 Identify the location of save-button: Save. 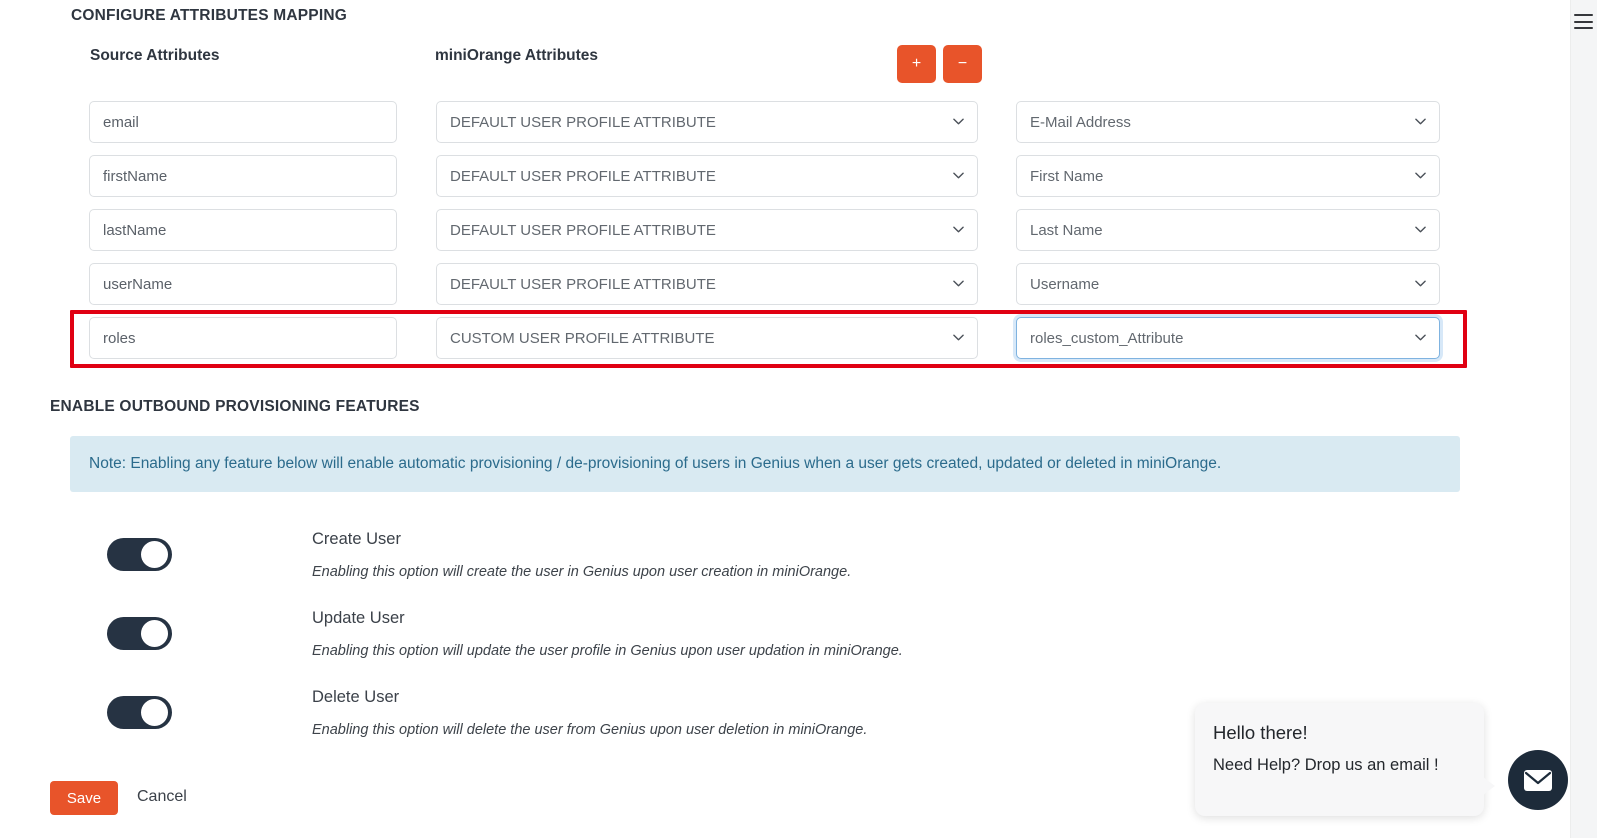
(84, 798).